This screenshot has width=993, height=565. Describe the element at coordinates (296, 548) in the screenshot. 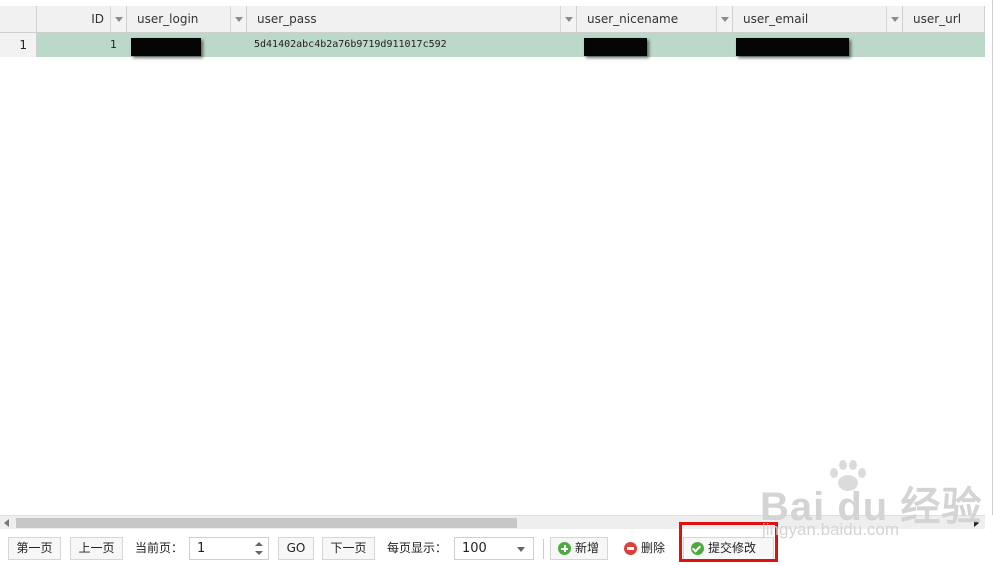

I see `go-button: GO` at that location.